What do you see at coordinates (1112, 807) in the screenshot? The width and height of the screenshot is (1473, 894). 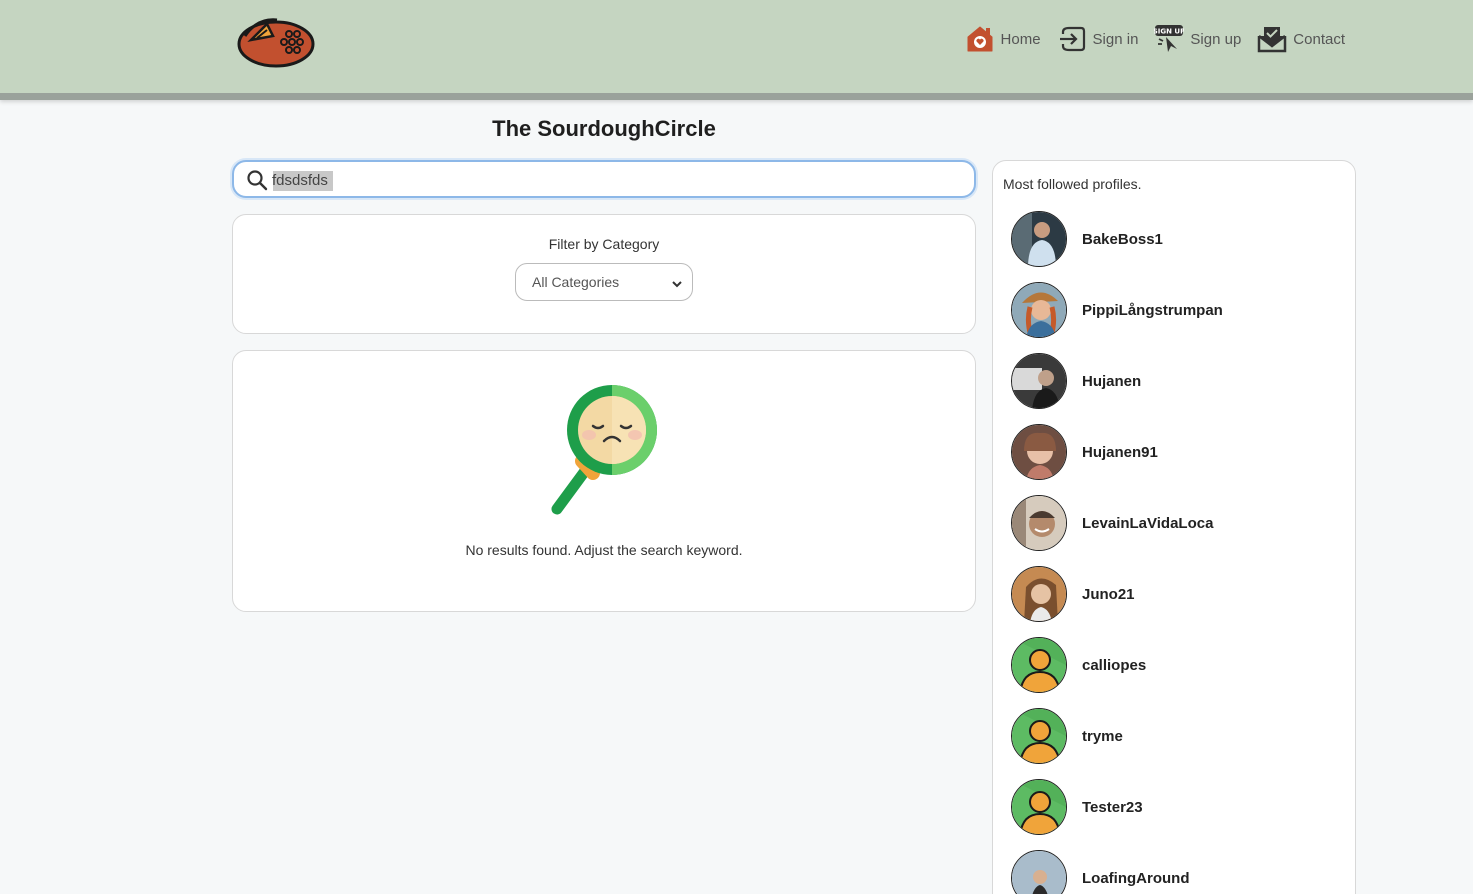 I see `profile-name: Tester23` at bounding box center [1112, 807].